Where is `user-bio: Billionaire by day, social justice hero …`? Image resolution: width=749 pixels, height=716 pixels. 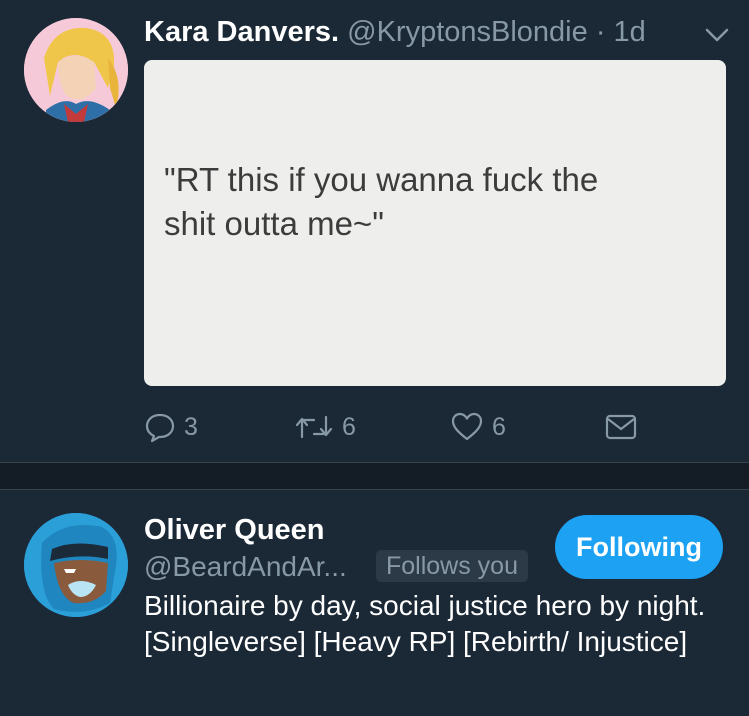
user-bio: Billionaire by day, social justice hero … is located at coordinates (425, 623).